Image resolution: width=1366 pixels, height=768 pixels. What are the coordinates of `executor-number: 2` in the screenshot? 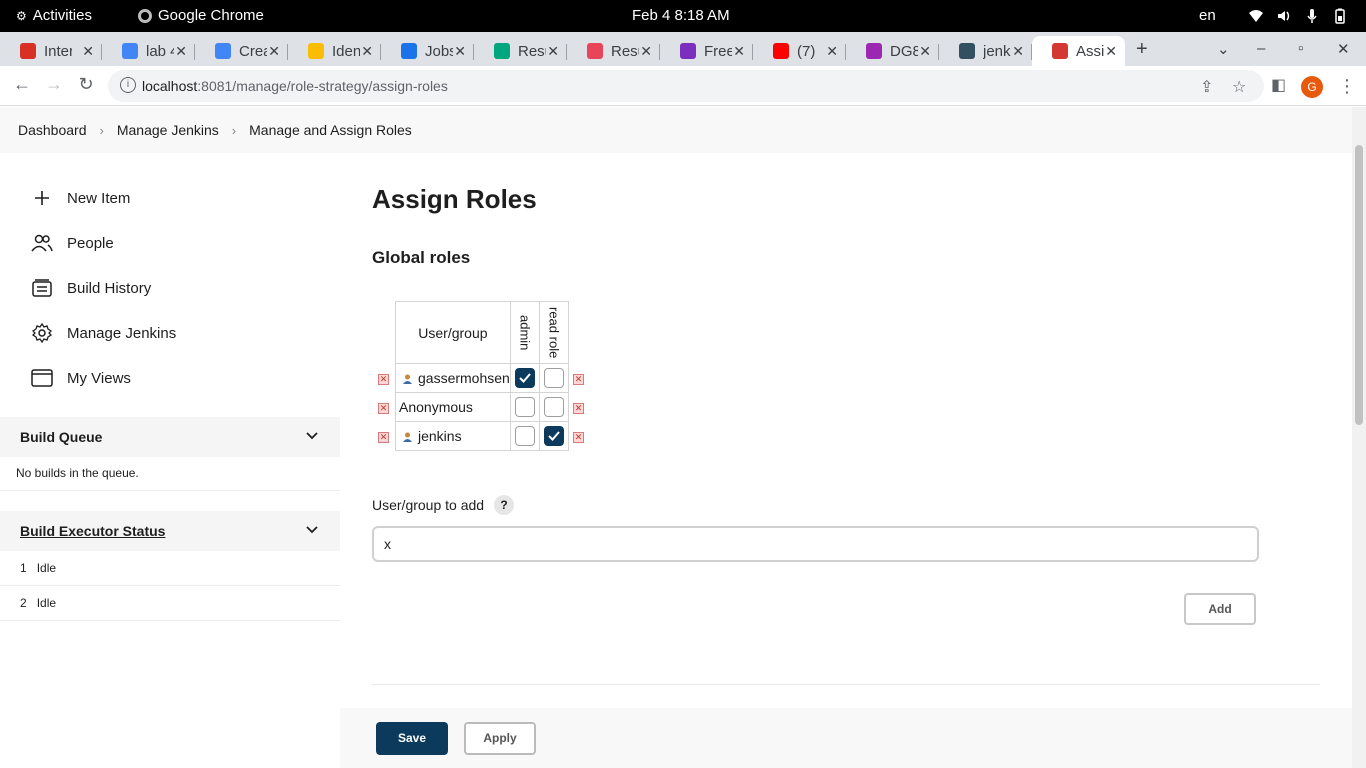 It's located at (23, 603).